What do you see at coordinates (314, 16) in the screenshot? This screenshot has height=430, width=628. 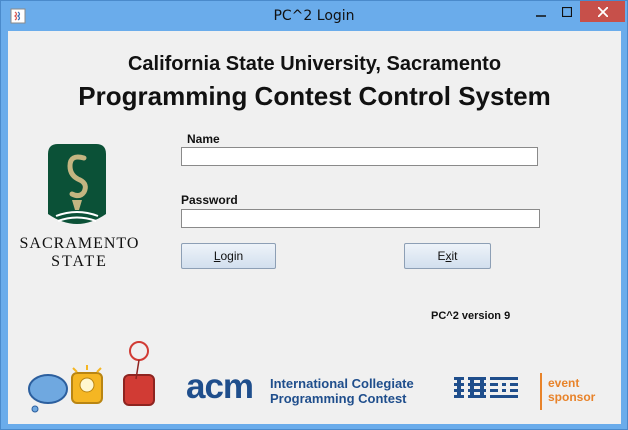 I see `title-bar: PC^2 Login` at bounding box center [314, 16].